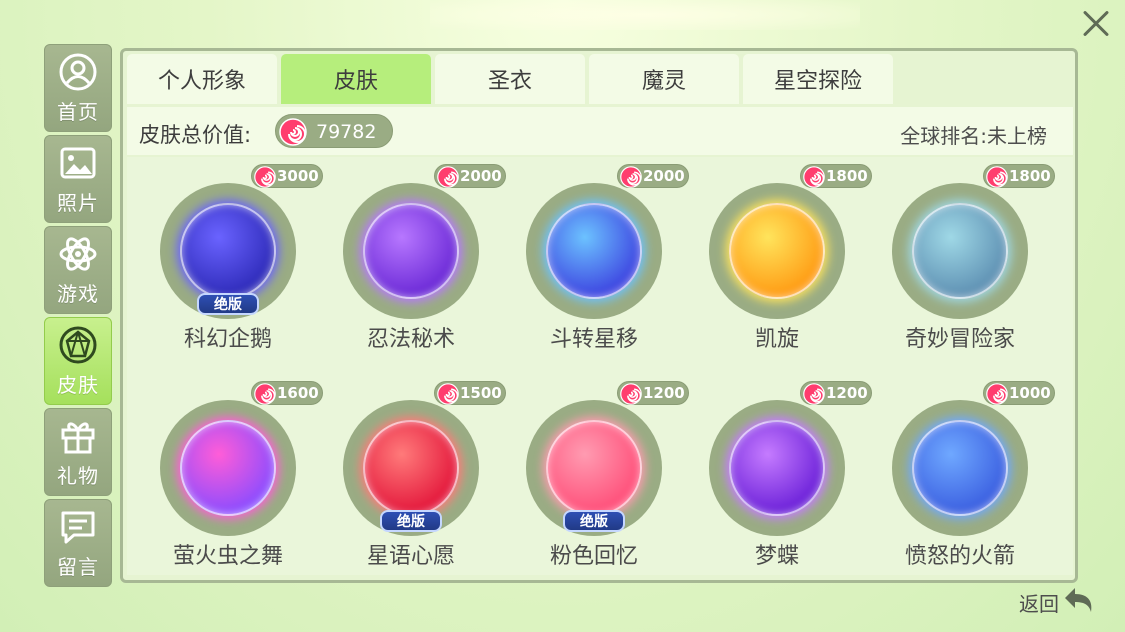 This screenshot has height=632, width=1125. I want to click on skin-card: 3000 绝版科幻企鹅, so click(233, 266).